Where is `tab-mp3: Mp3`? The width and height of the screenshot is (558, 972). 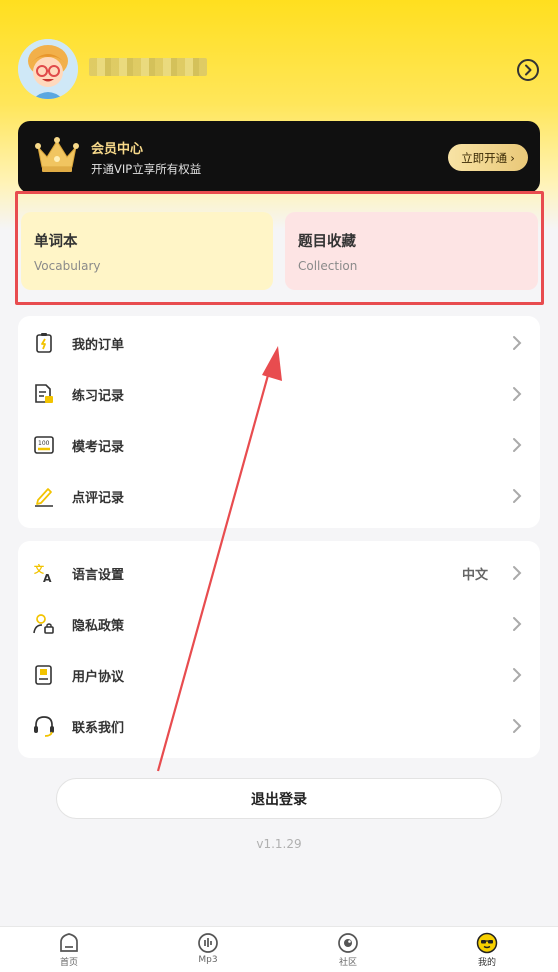
tab-mp3: Mp3 is located at coordinates (208, 949).